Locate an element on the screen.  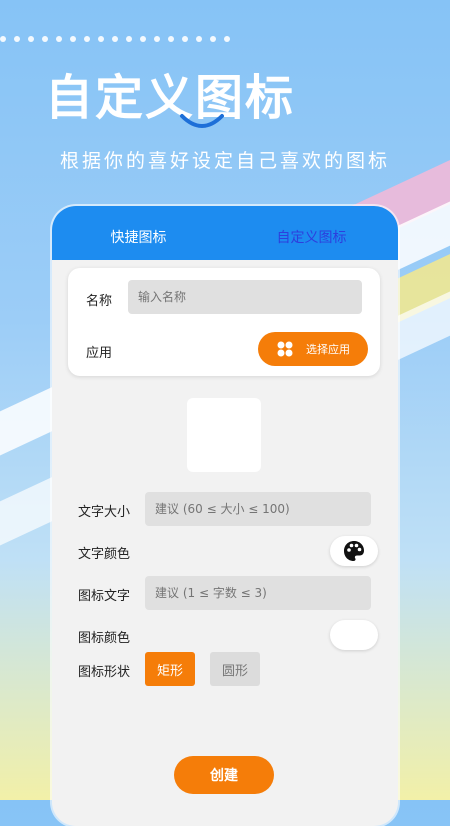
icon-text-input is located at coordinates (258, 593).